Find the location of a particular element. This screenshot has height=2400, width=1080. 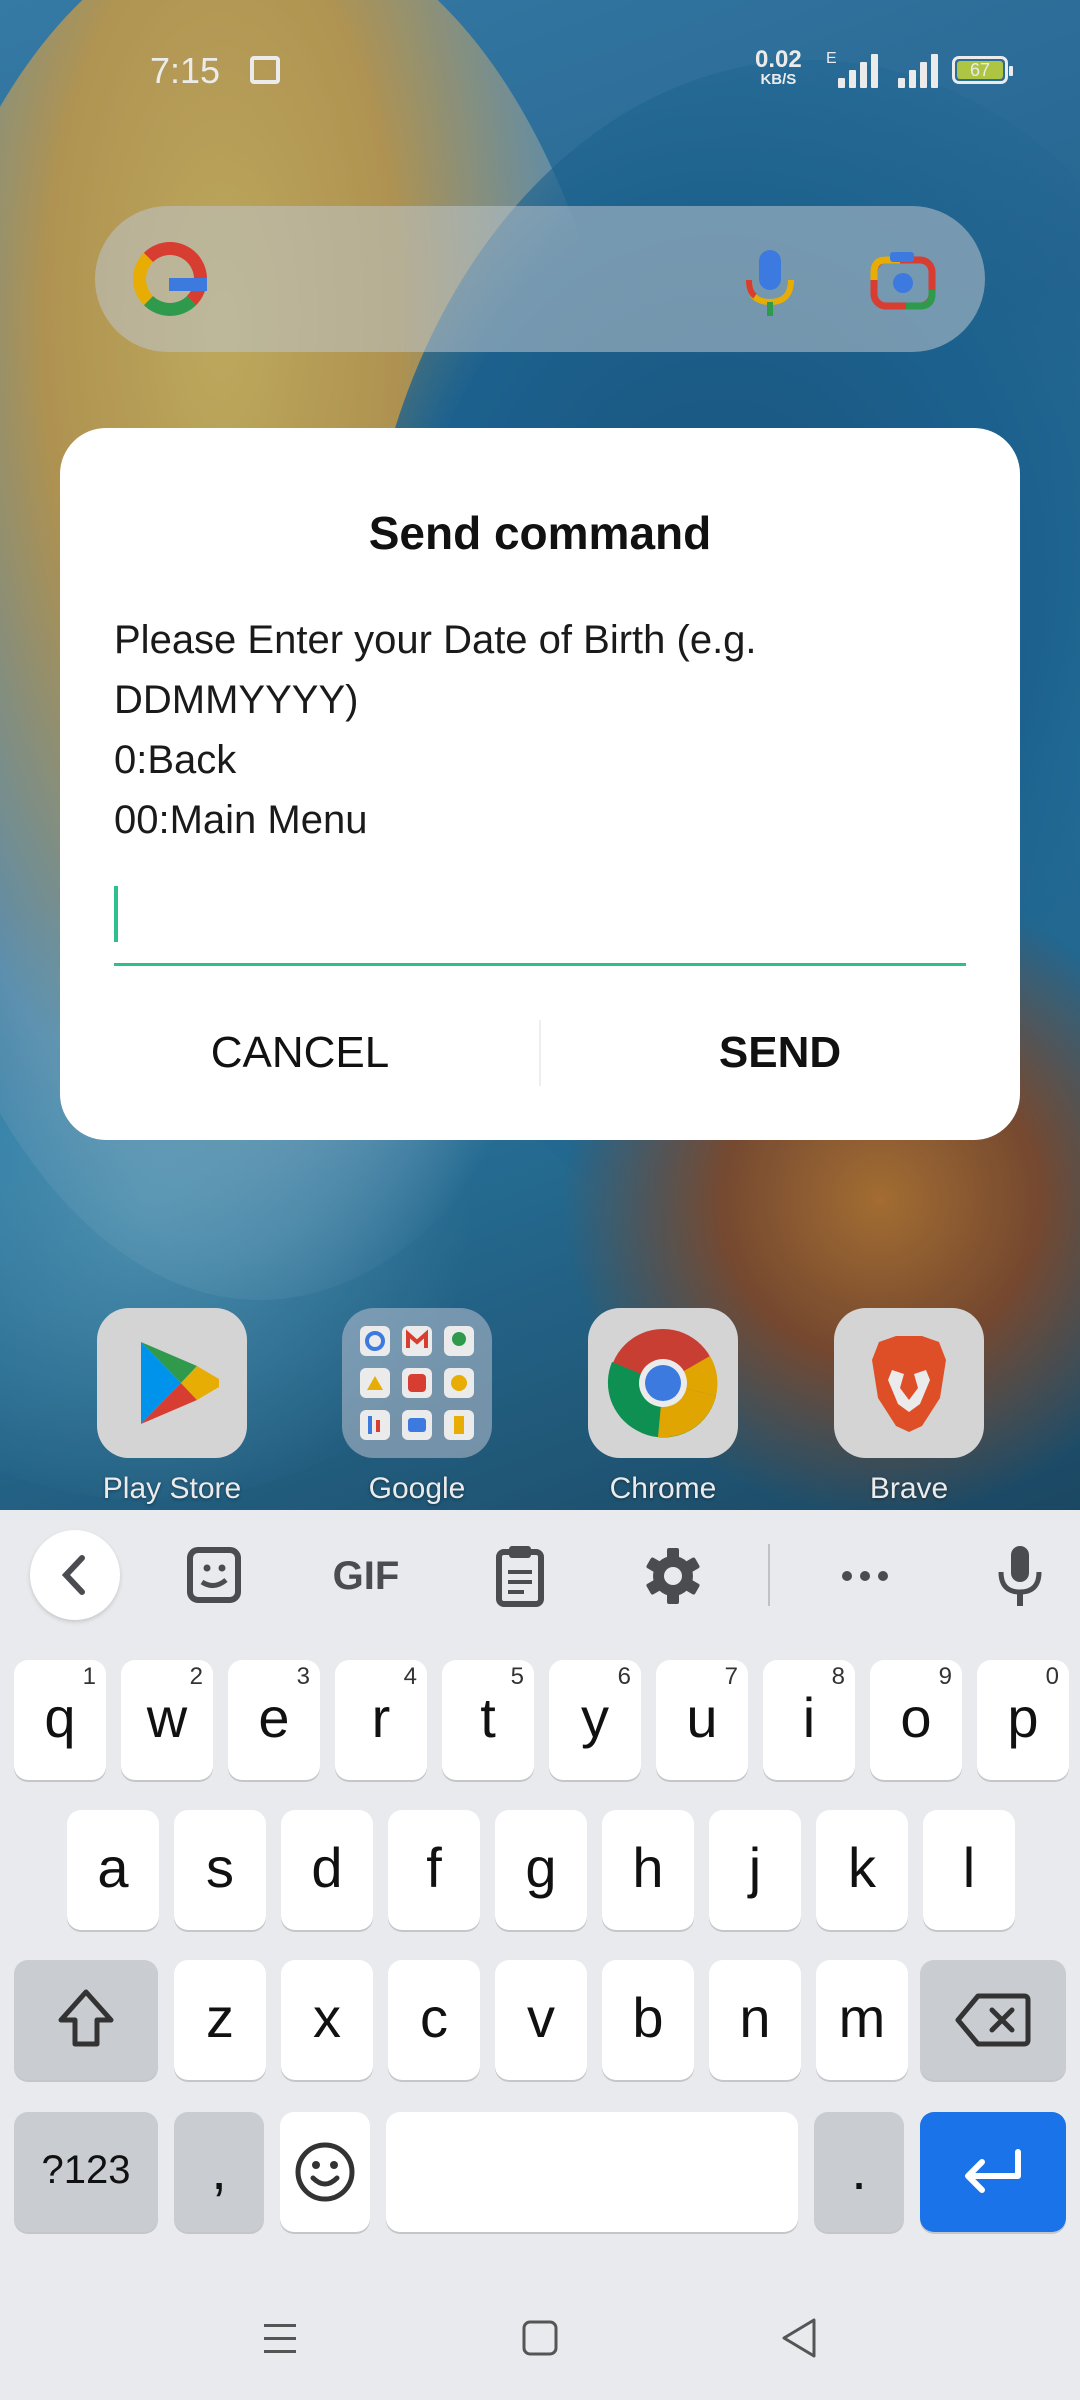

key-z: z is located at coordinates (220, 2020).